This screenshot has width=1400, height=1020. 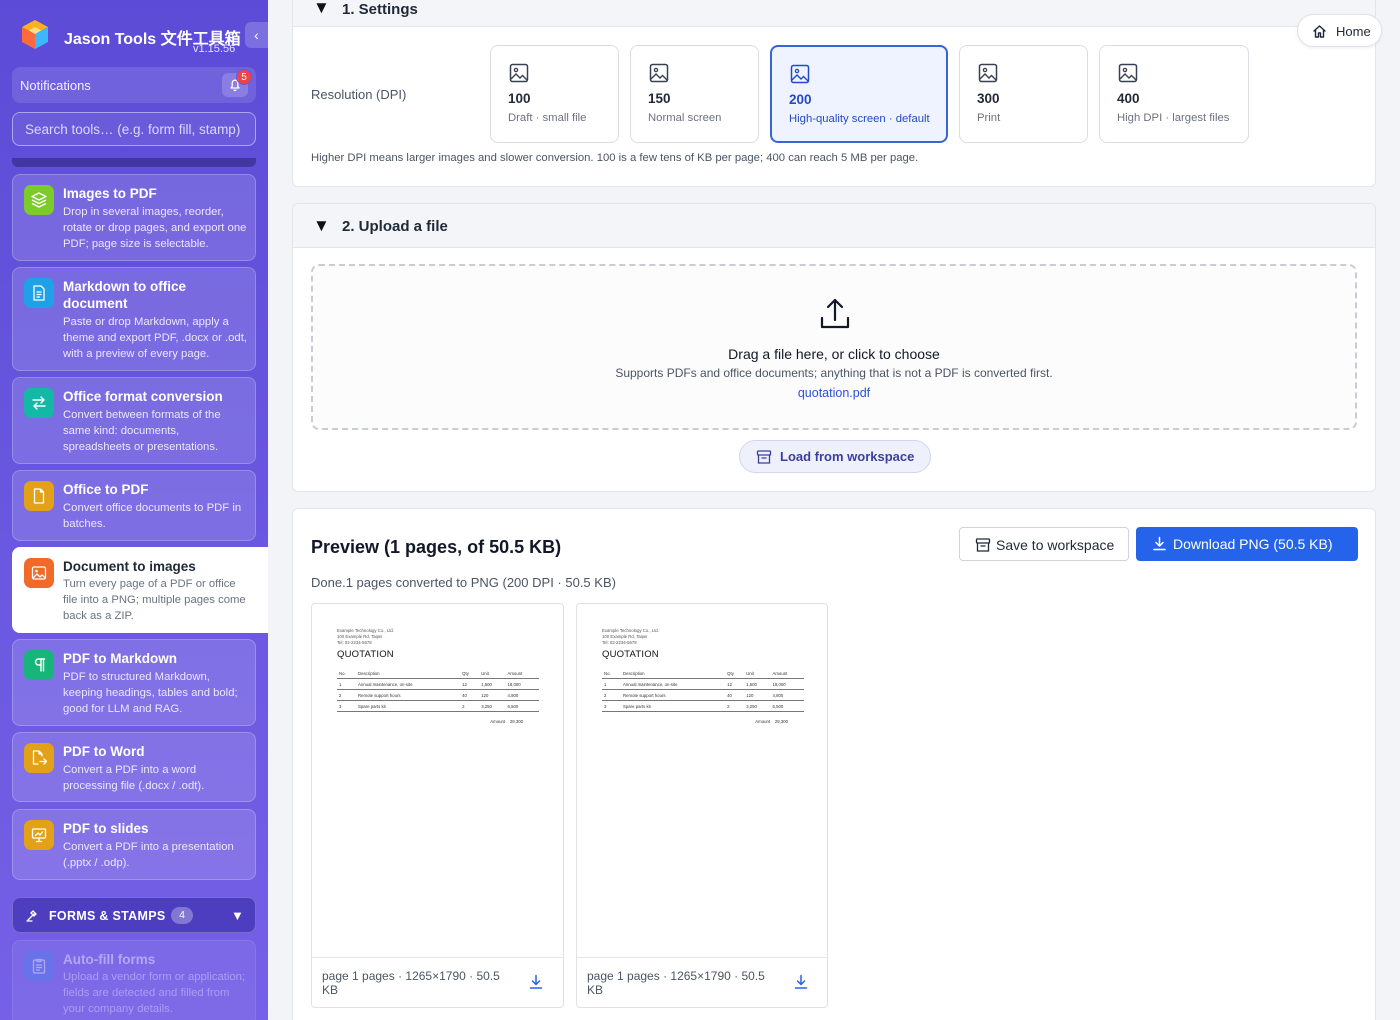 I want to click on tool-name: Office format conversion, so click(x=143, y=396).